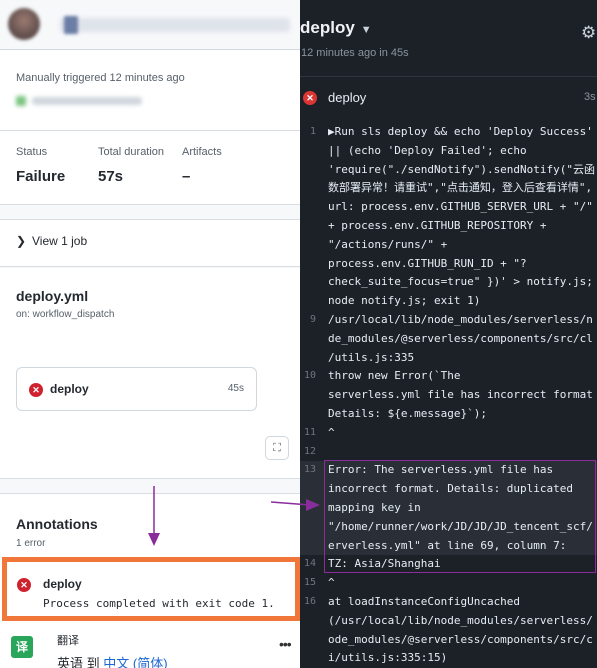  Describe the element at coordinates (388, 658) in the screenshot. I see `log-line-text: i/utils.js:335:15)` at that location.